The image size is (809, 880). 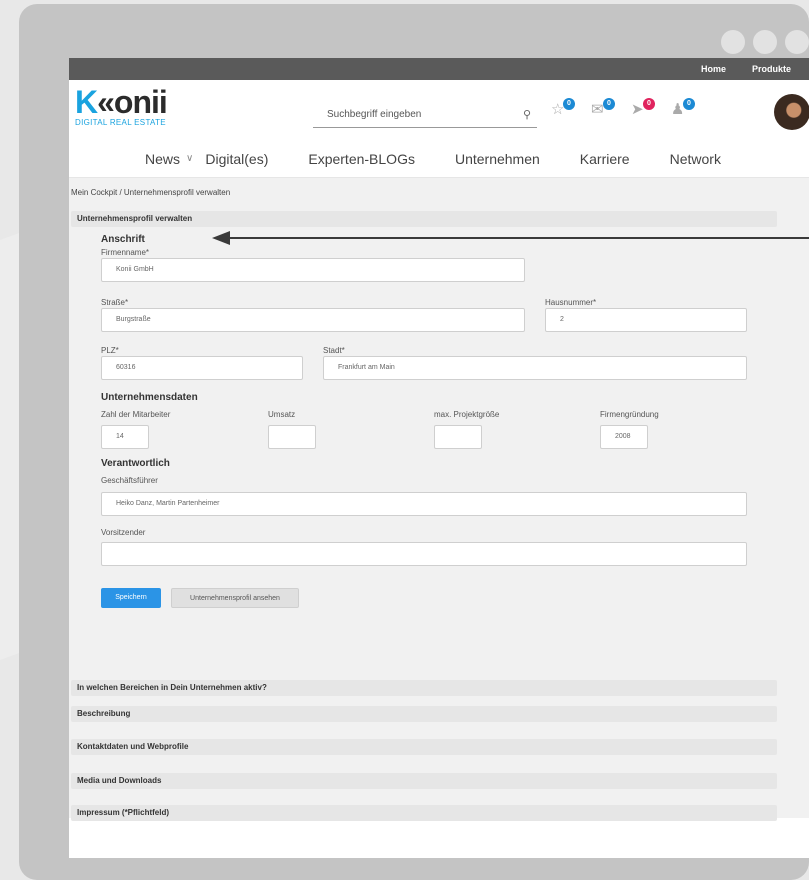 What do you see at coordinates (535, 368) in the screenshot?
I see `stadt-field: Frankfurt am Main` at bounding box center [535, 368].